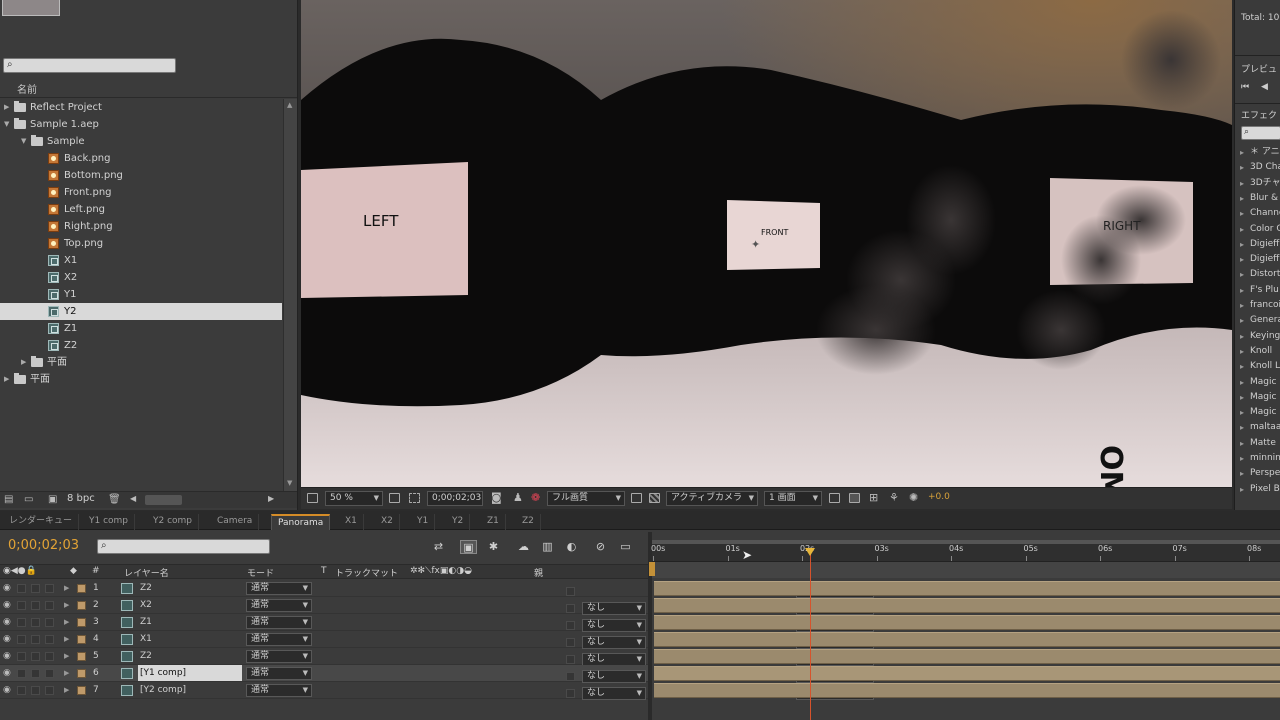 This screenshot has width=1280, height=720. I want to click on region-of-interest-icon, so click(636, 498).